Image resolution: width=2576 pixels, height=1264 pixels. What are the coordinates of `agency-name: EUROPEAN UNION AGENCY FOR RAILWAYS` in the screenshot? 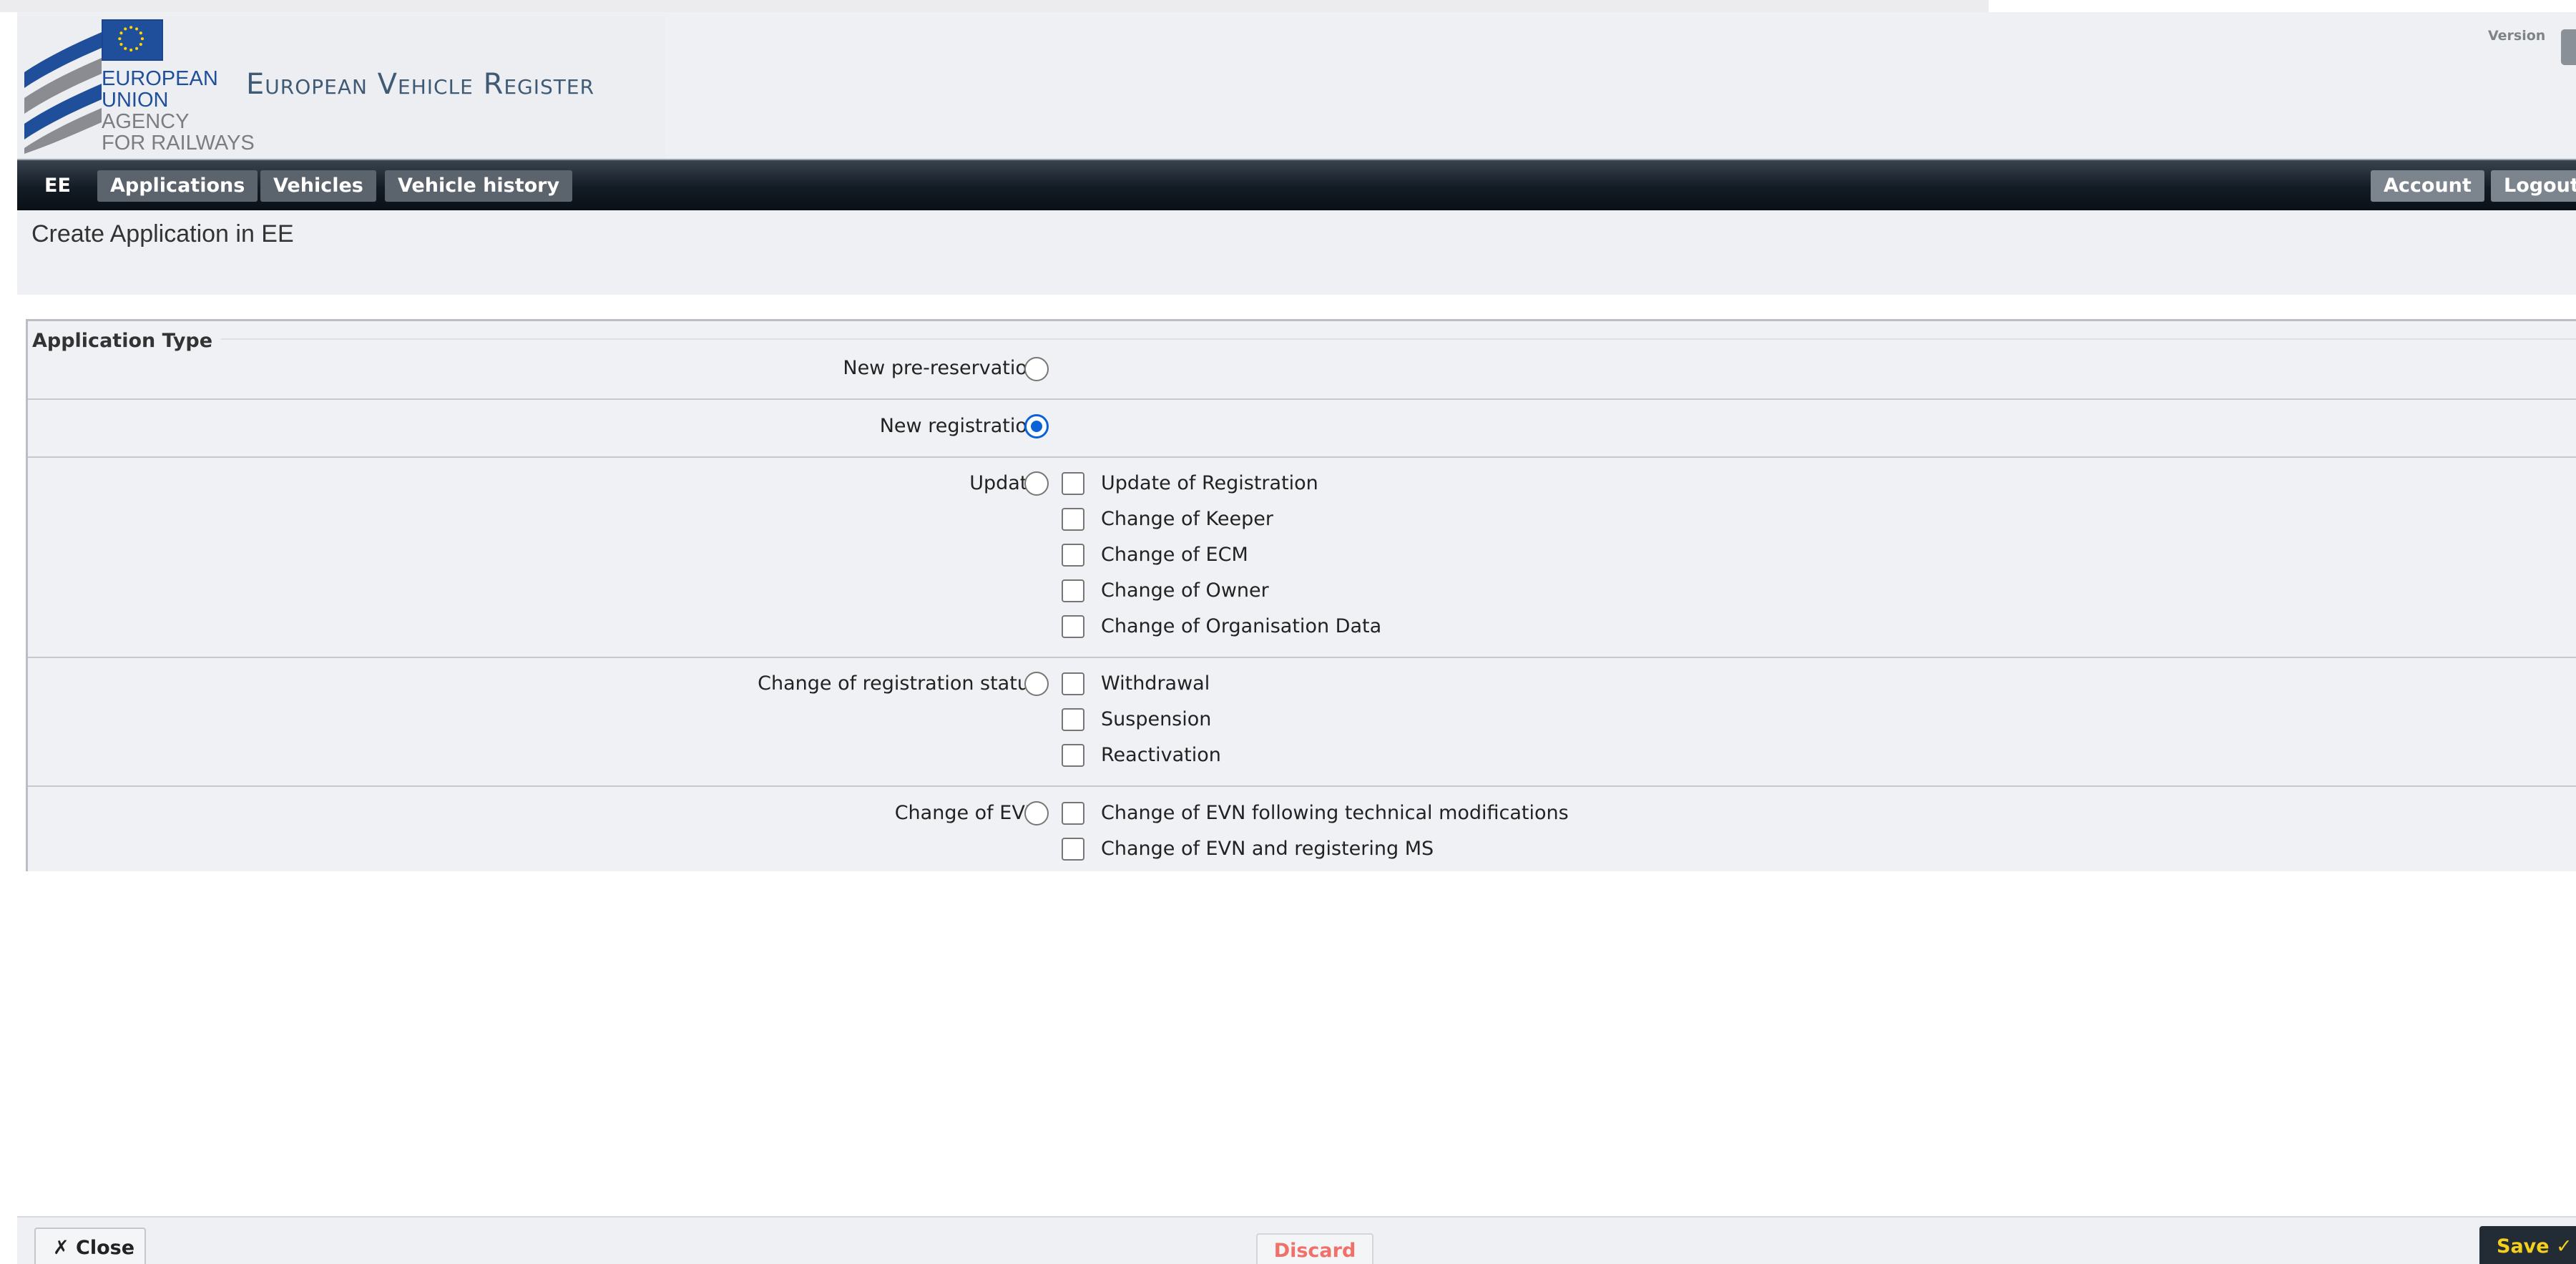 It's located at (179, 111).